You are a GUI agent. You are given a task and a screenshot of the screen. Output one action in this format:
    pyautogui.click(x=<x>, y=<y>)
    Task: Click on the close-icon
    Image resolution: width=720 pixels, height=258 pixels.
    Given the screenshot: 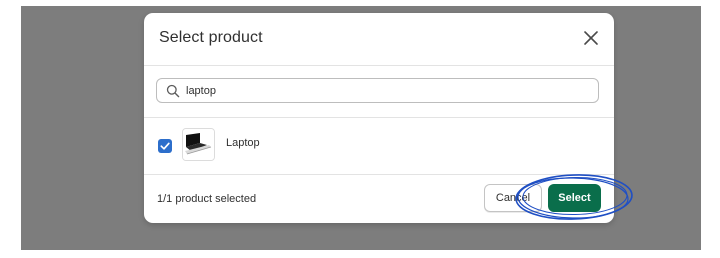 What is the action you would take?
    pyautogui.click(x=591, y=38)
    